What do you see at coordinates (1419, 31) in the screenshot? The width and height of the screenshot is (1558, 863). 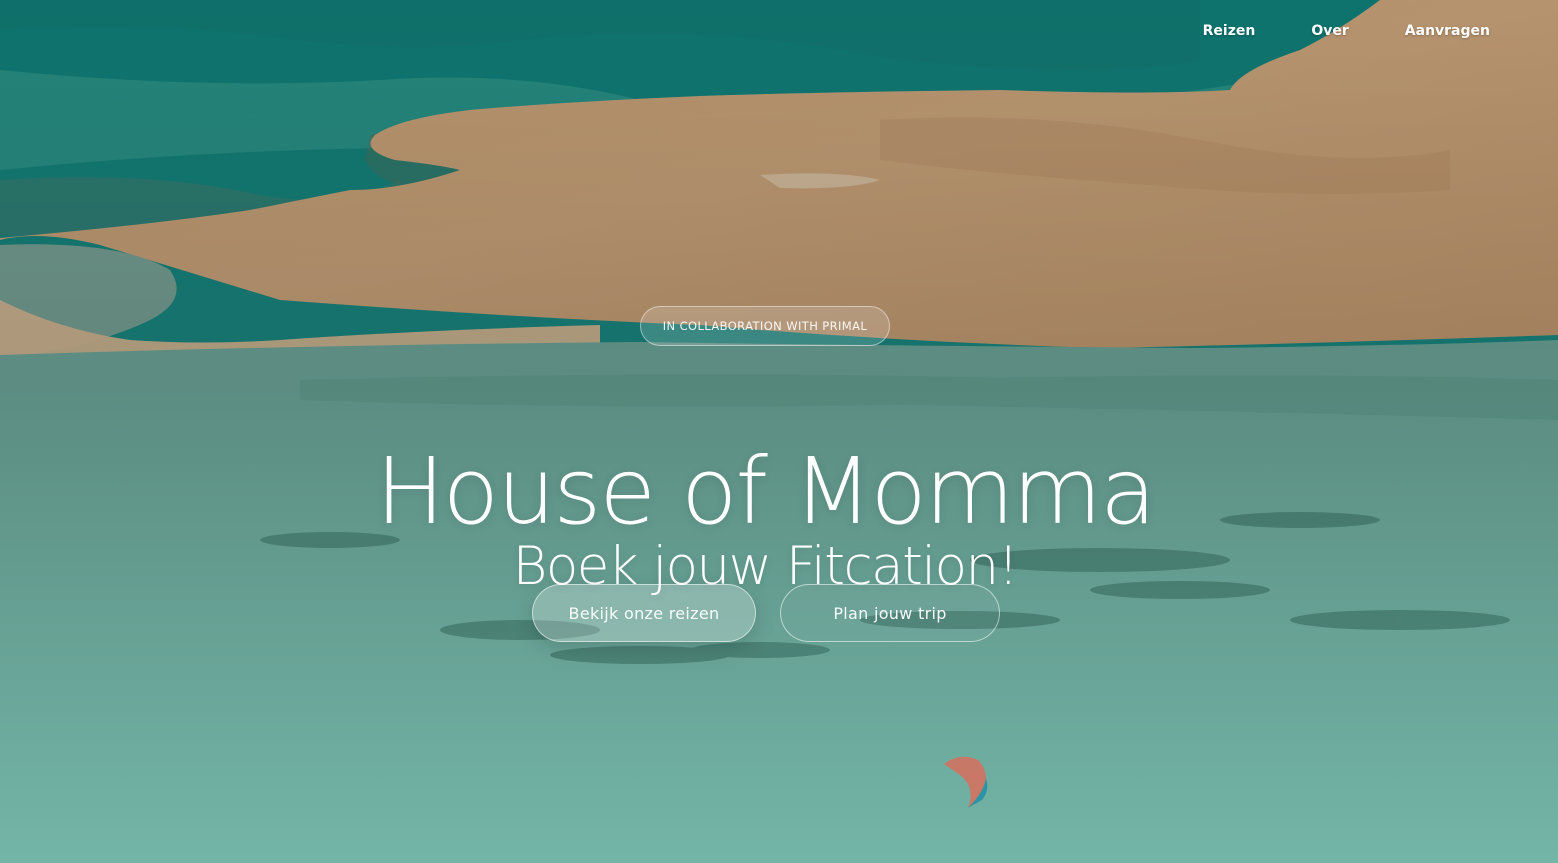 I see `nav-item-aanvragen: Aanvragen` at bounding box center [1419, 31].